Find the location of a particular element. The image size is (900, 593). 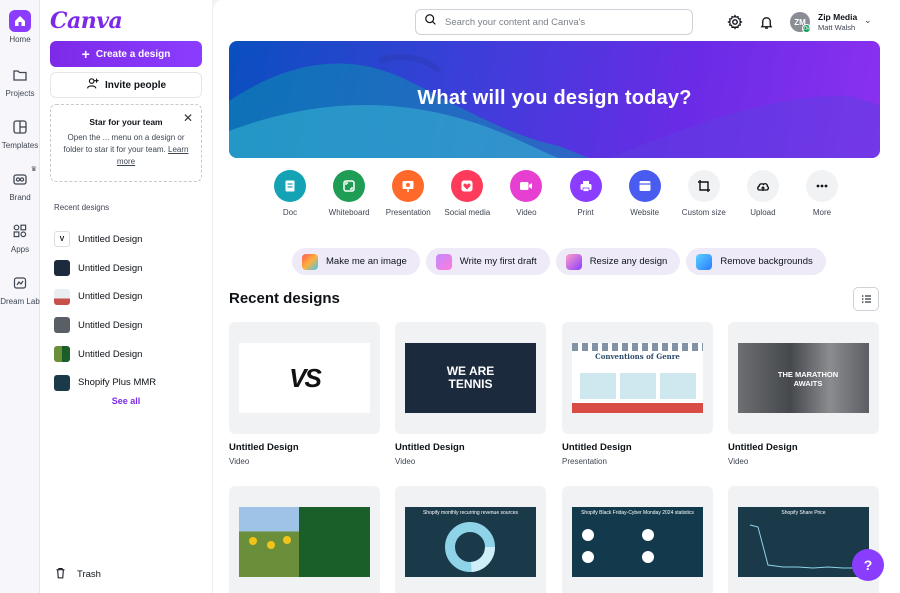

chip-make-image: Make me an image is located at coordinates (356, 261).